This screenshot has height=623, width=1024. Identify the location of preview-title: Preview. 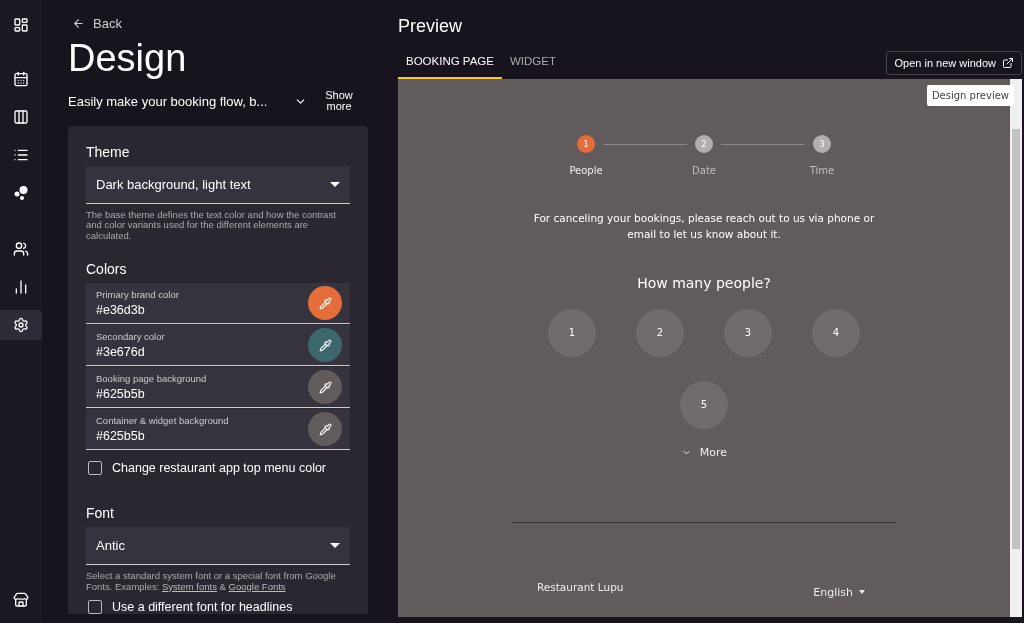
(431, 26).